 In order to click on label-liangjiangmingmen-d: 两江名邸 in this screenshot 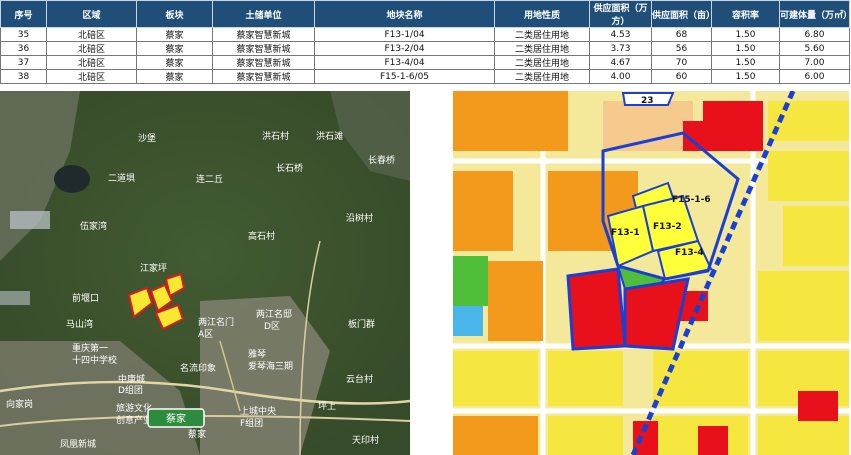, I will do `click(274, 314)`.